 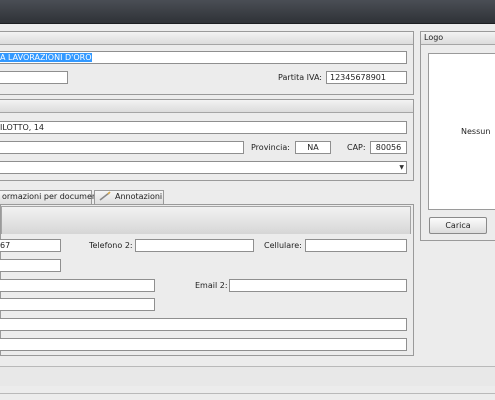 I want to click on bottom-divider, so click(x=247, y=393).